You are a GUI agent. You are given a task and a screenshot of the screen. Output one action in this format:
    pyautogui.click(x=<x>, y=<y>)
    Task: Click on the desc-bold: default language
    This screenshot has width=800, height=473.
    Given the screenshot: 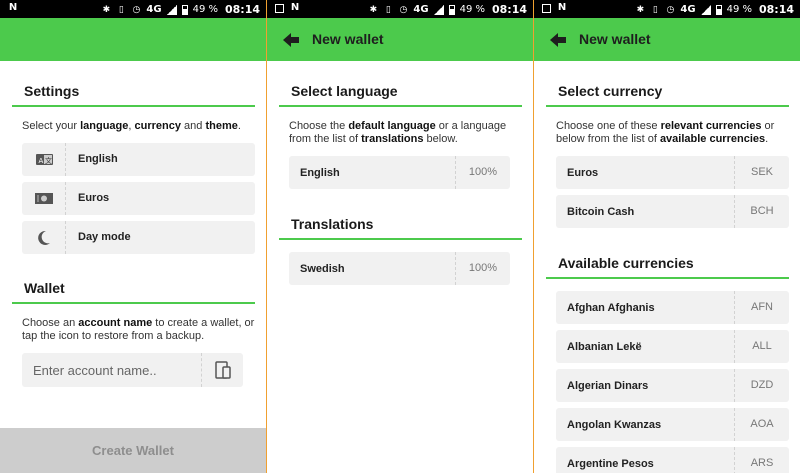 What is the action you would take?
    pyautogui.click(x=392, y=126)
    